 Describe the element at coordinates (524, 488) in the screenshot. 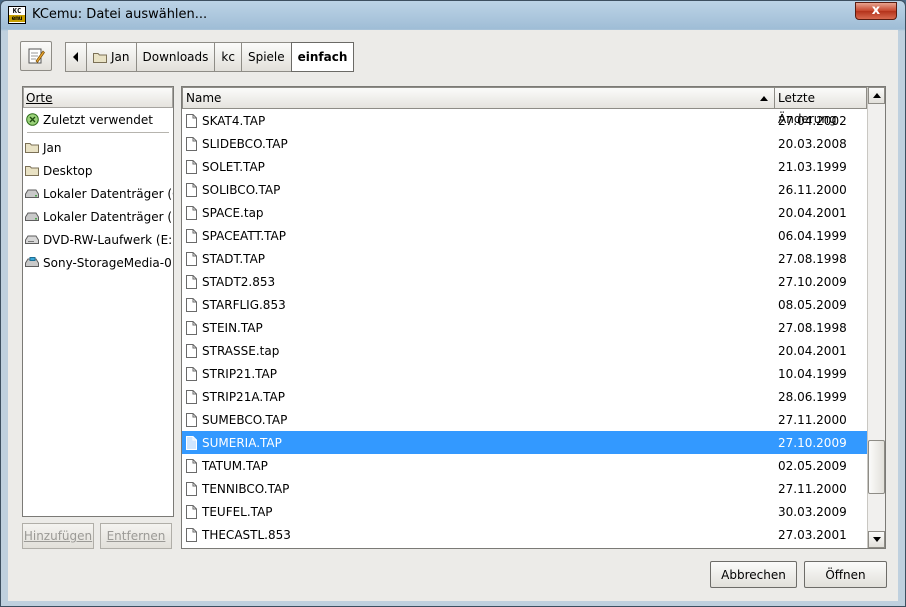

I see `file-row: TENNIBCO.TAP 27.11.2000` at that location.